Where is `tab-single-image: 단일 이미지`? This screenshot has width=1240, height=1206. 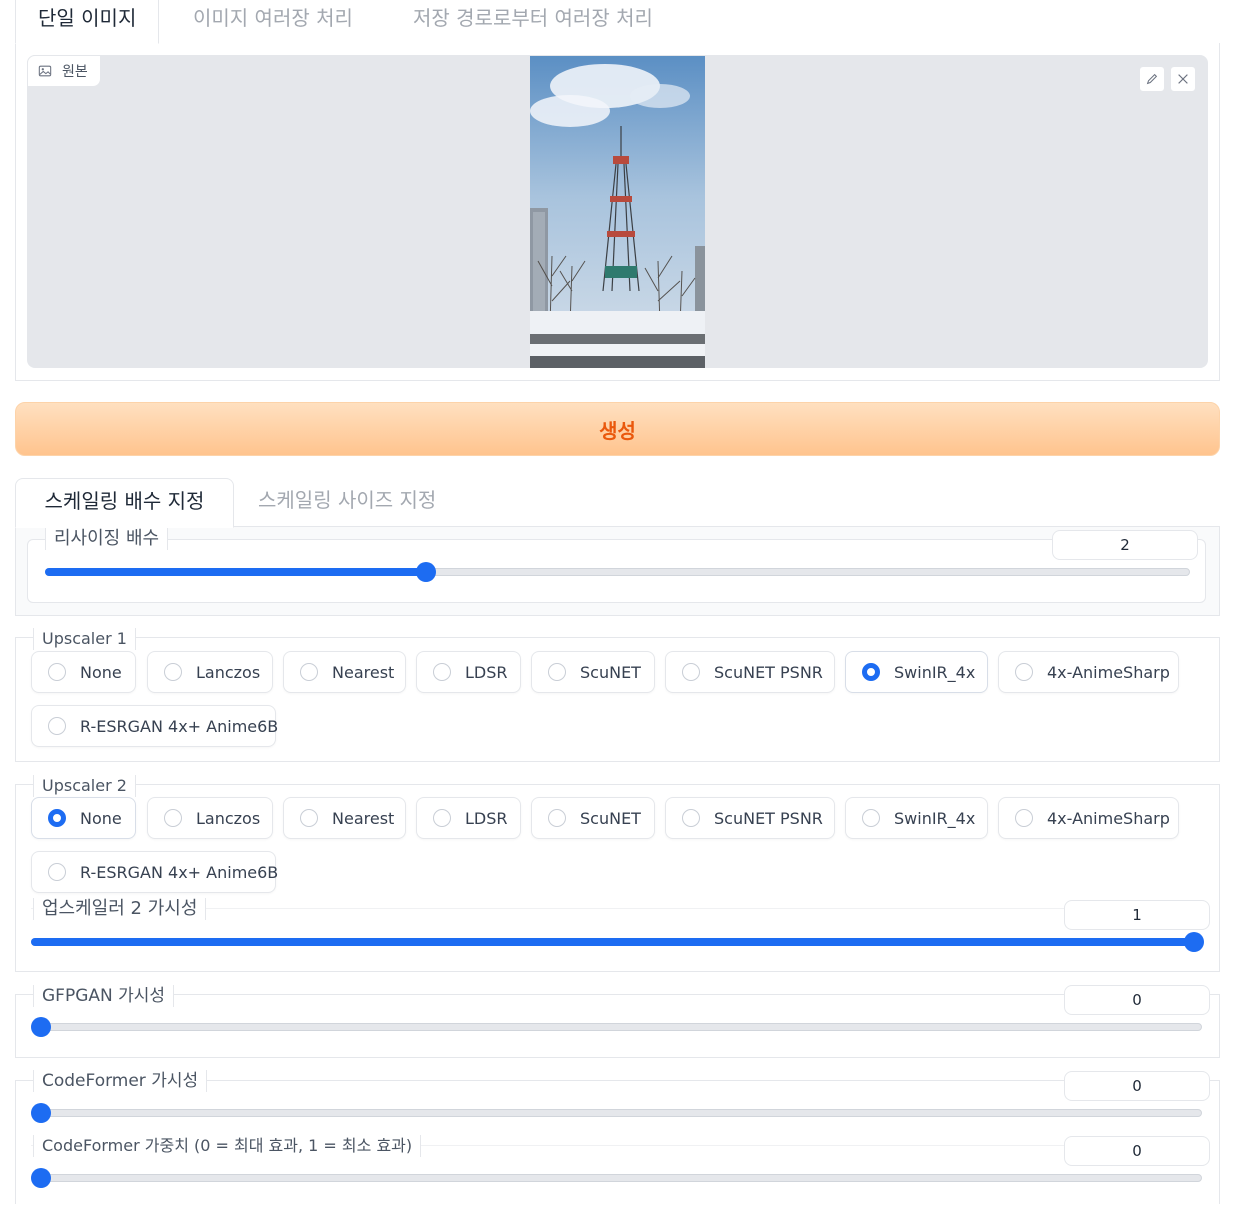
tab-single-image: 단일 이미지 is located at coordinates (87, 22).